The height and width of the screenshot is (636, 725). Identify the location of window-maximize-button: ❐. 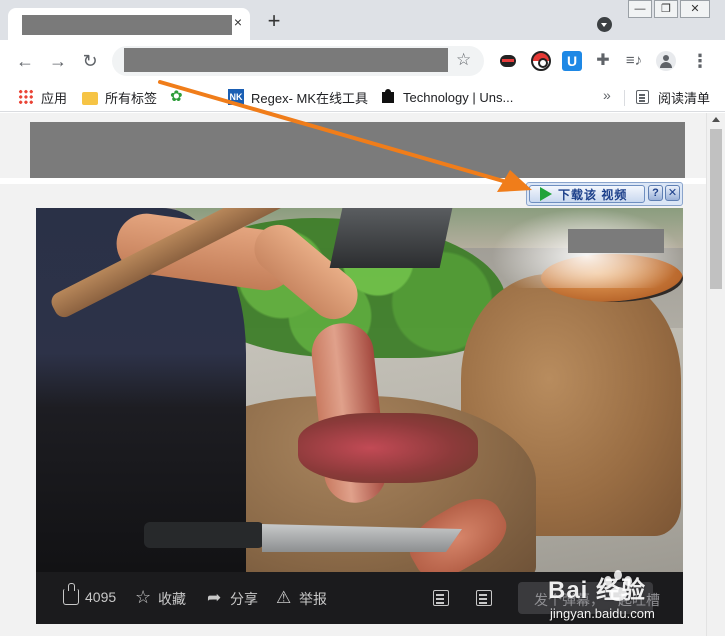
(666, 9).